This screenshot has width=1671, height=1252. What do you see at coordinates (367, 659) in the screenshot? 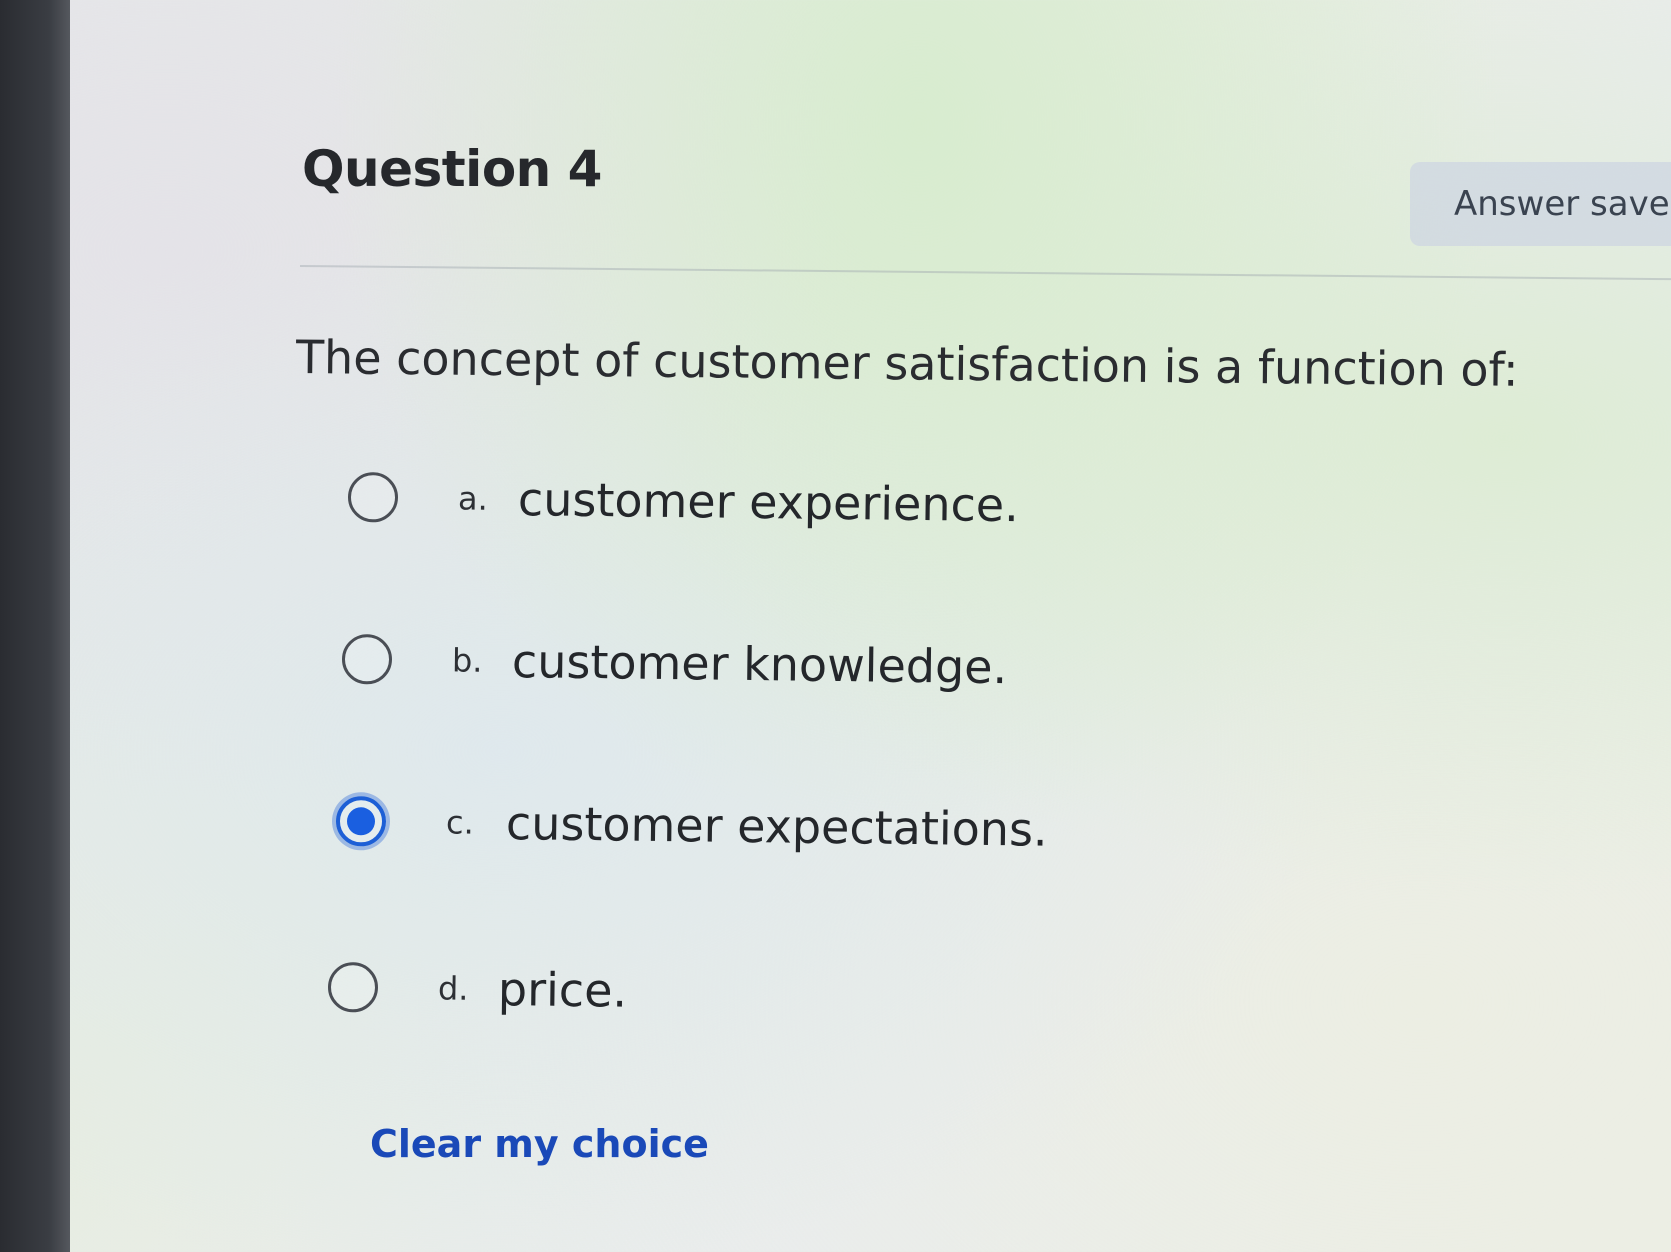
I see `radio-option-b` at bounding box center [367, 659].